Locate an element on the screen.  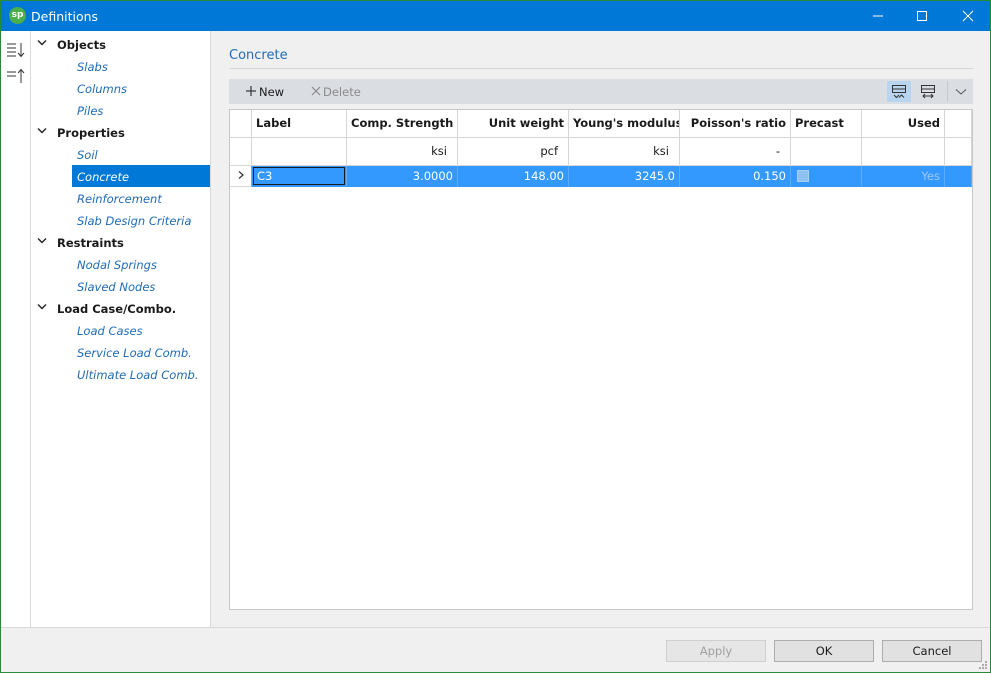
toolbar-separator is located at coordinates (947, 91).